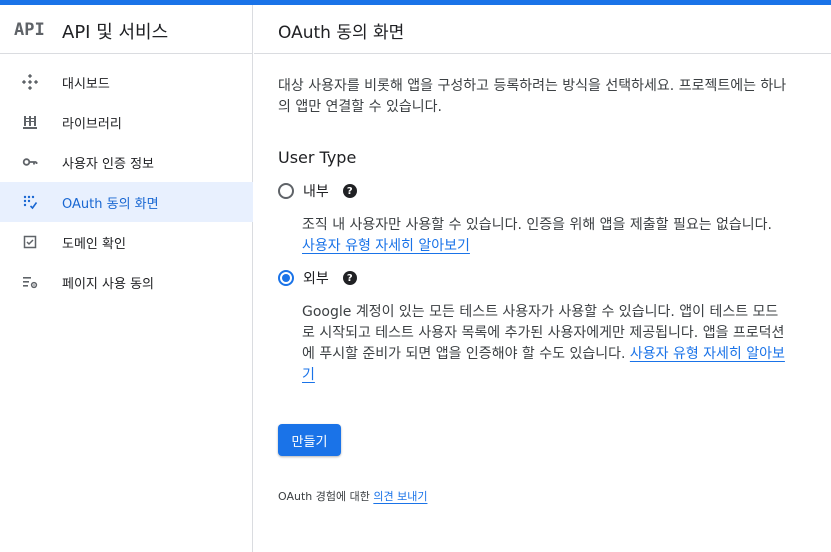  I want to click on sidebar-nav: 대시보드 라이브러리 사용자 인증 정보 OAuth 동의 화면 도메인 확인, so click(126, 182).